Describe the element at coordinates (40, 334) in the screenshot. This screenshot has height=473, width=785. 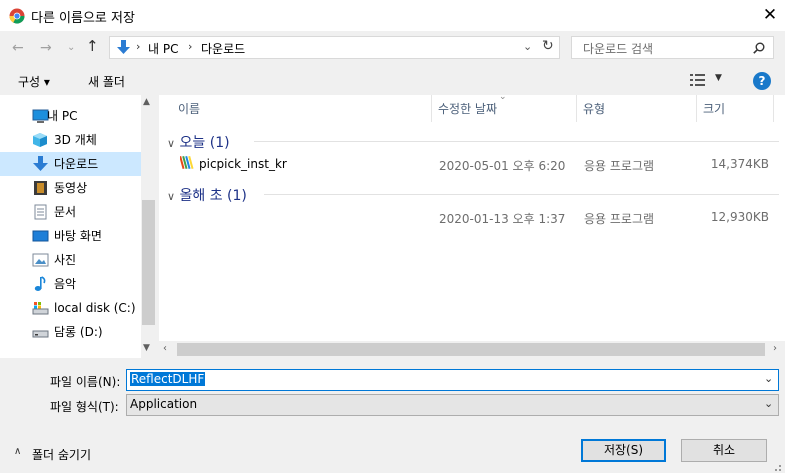
I see `drive-d-icon` at that location.